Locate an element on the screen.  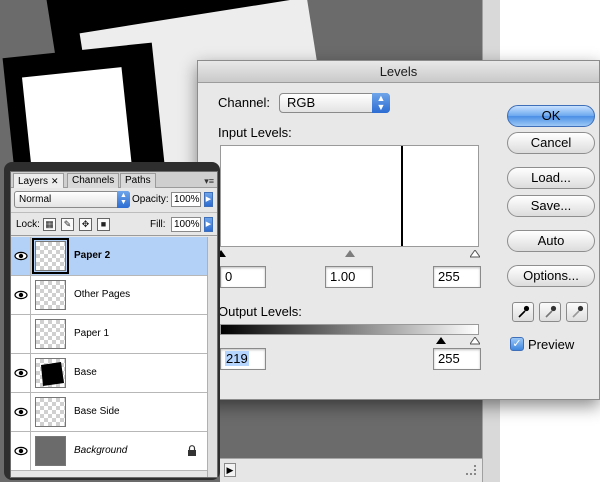
output-white-field: 255 is located at coordinates (457, 359).